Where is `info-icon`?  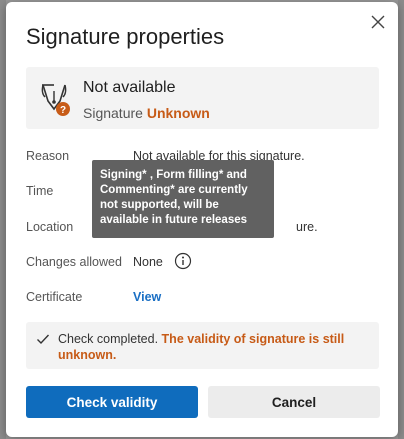 info-icon is located at coordinates (183, 261).